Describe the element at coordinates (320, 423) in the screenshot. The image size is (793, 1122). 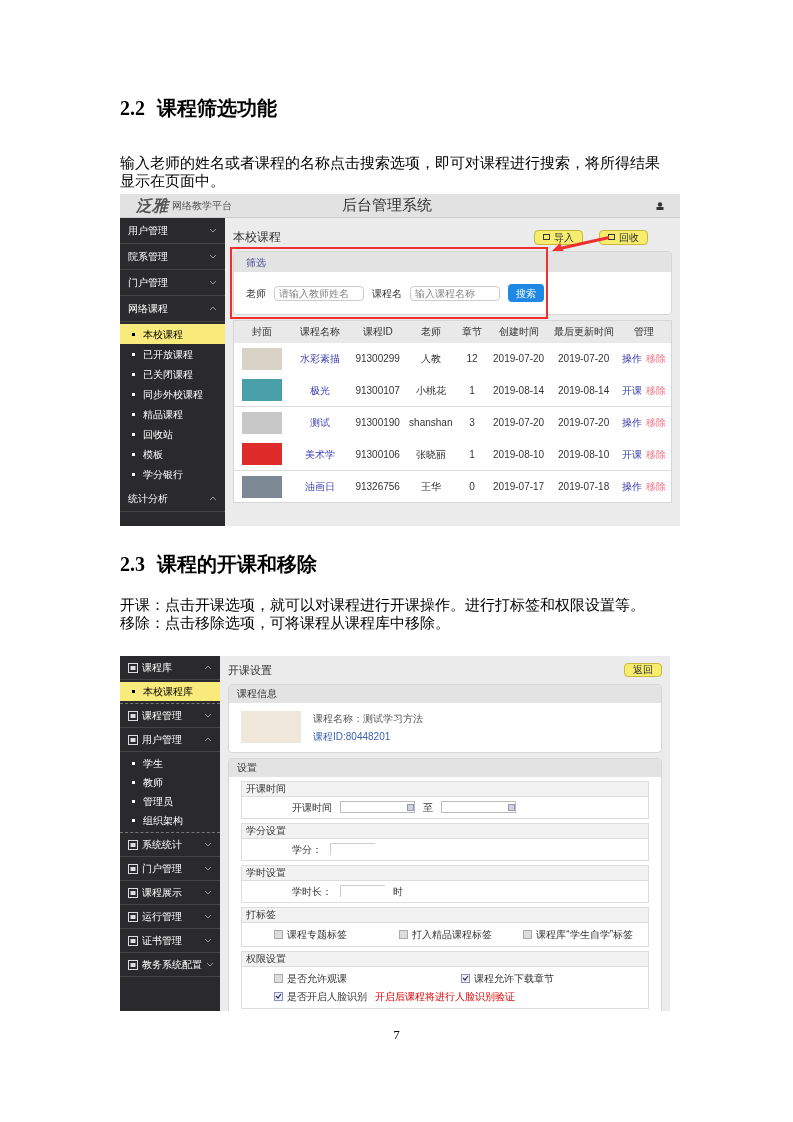
I see `course-name-link: 测试` at that location.